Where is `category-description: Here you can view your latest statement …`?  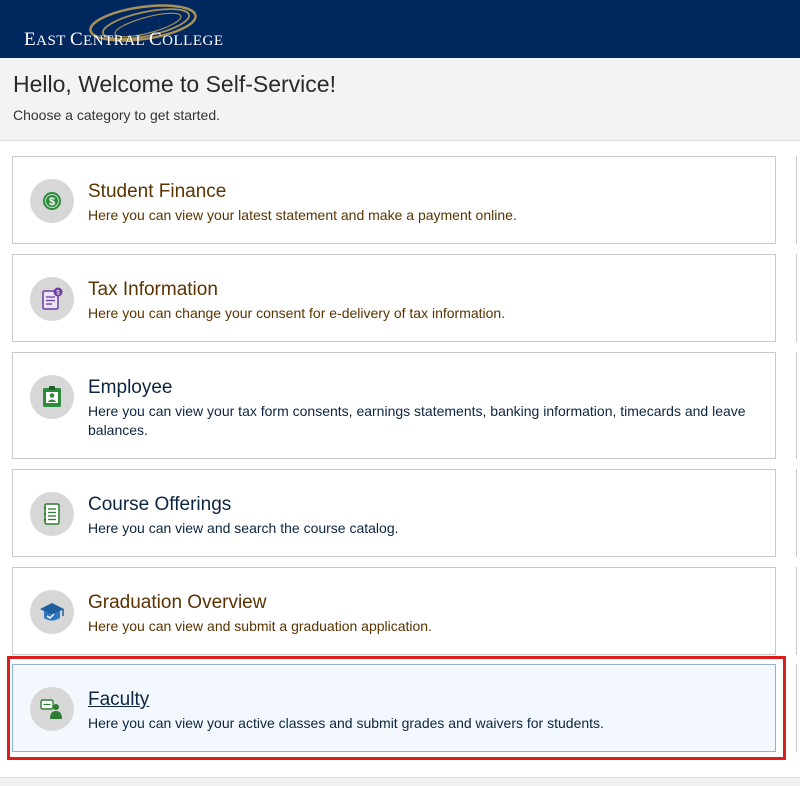 category-description: Here you can view your latest statement … is located at coordinates (302, 215).